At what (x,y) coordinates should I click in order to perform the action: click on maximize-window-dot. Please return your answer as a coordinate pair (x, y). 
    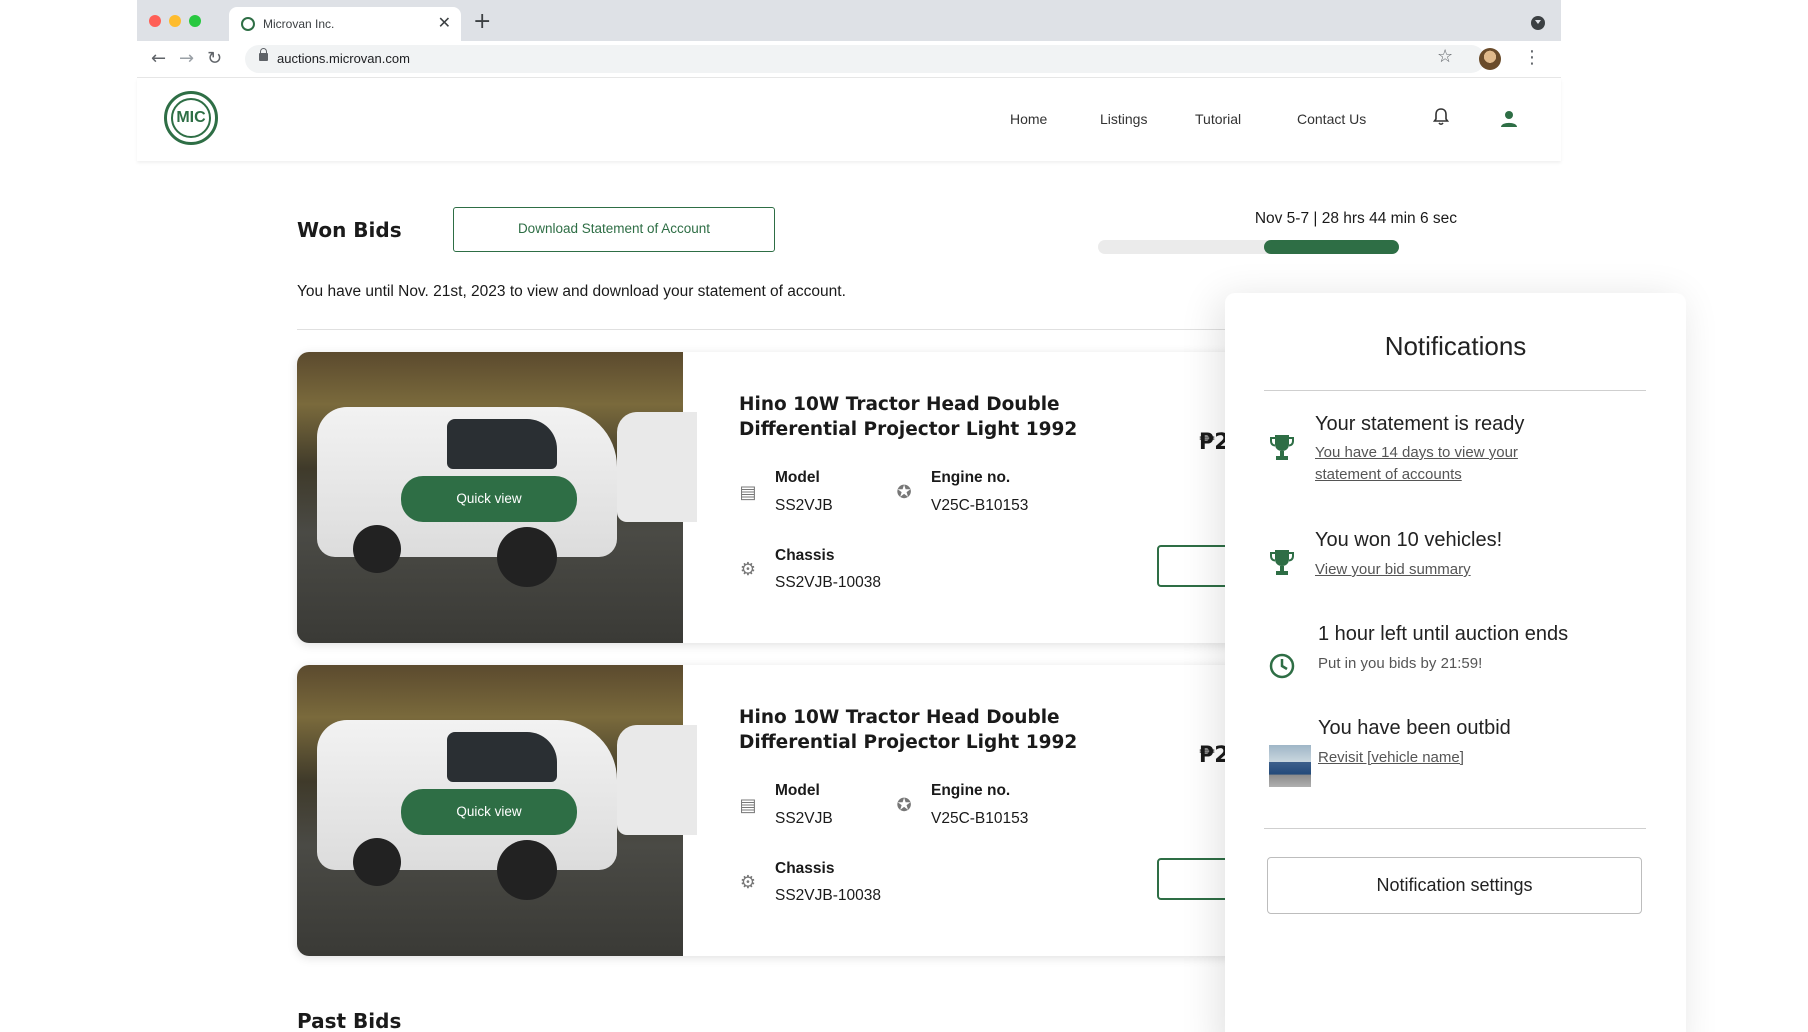
    Looking at the image, I should click on (195, 21).